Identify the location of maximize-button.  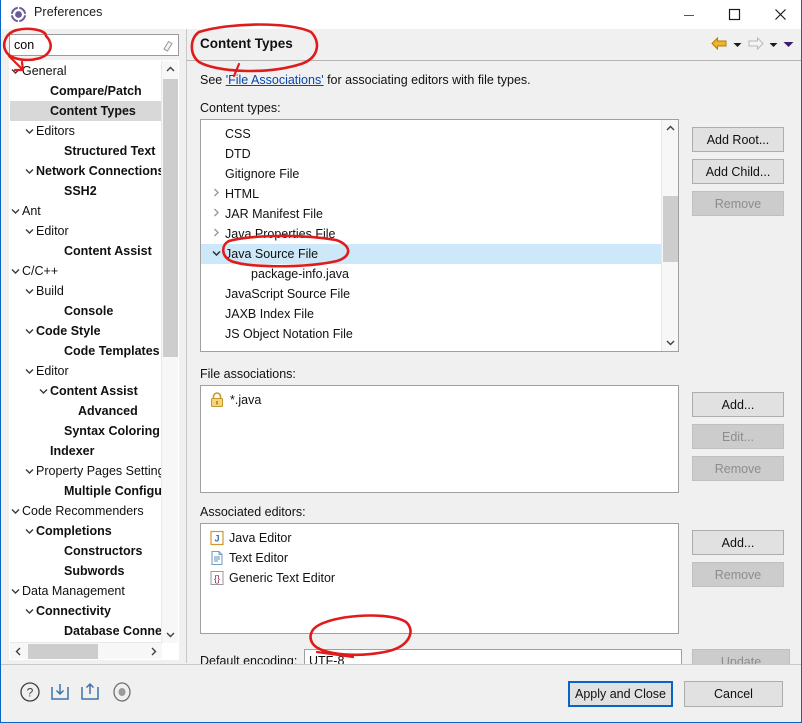
(734, 14).